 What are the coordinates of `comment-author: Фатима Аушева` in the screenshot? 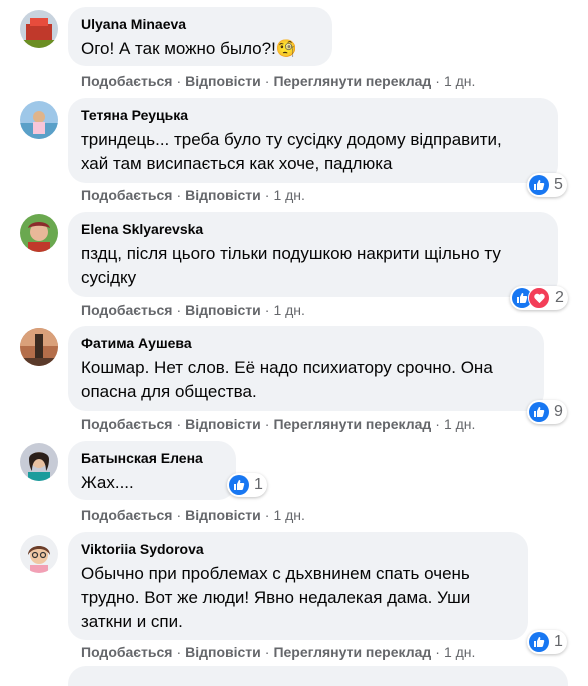 It's located at (306, 343).